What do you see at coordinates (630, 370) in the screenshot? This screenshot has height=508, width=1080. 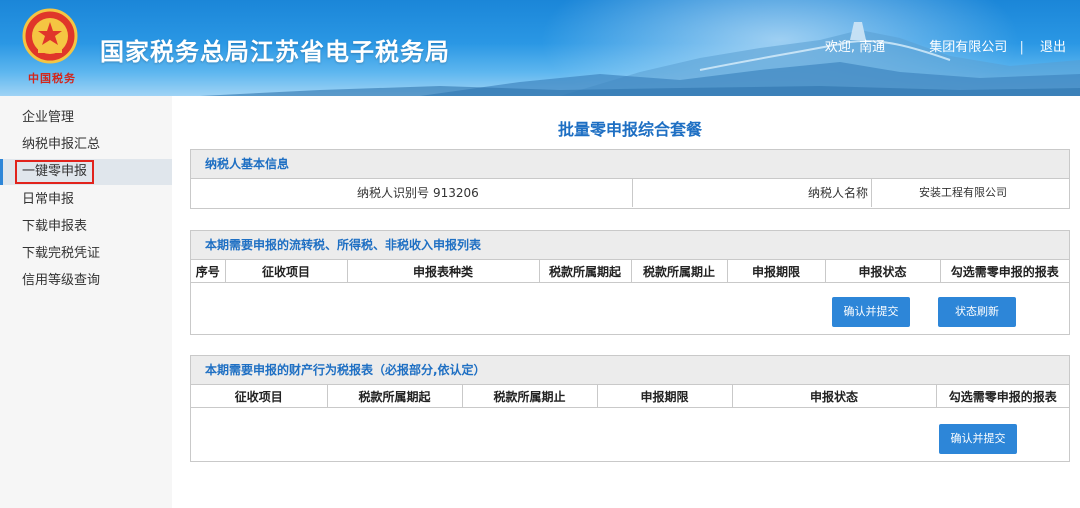 I see `panel-heading: 本期需要申报的财产行为税报表（必报部分,依认定）` at bounding box center [630, 370].